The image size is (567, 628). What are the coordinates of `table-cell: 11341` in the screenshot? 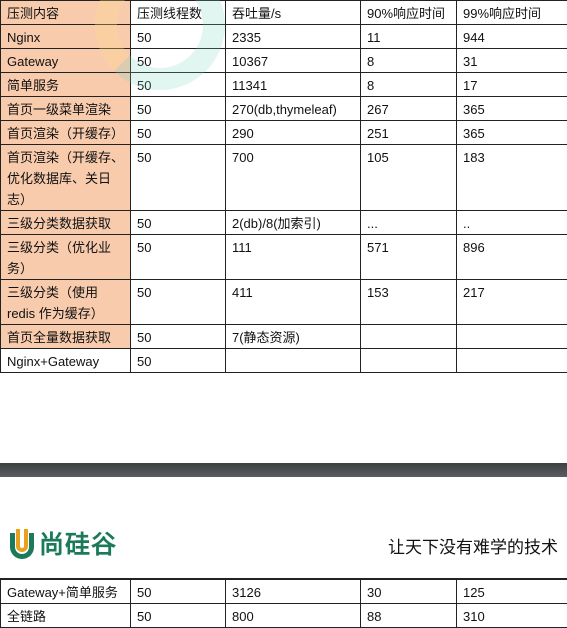 It's located at (293, 85).